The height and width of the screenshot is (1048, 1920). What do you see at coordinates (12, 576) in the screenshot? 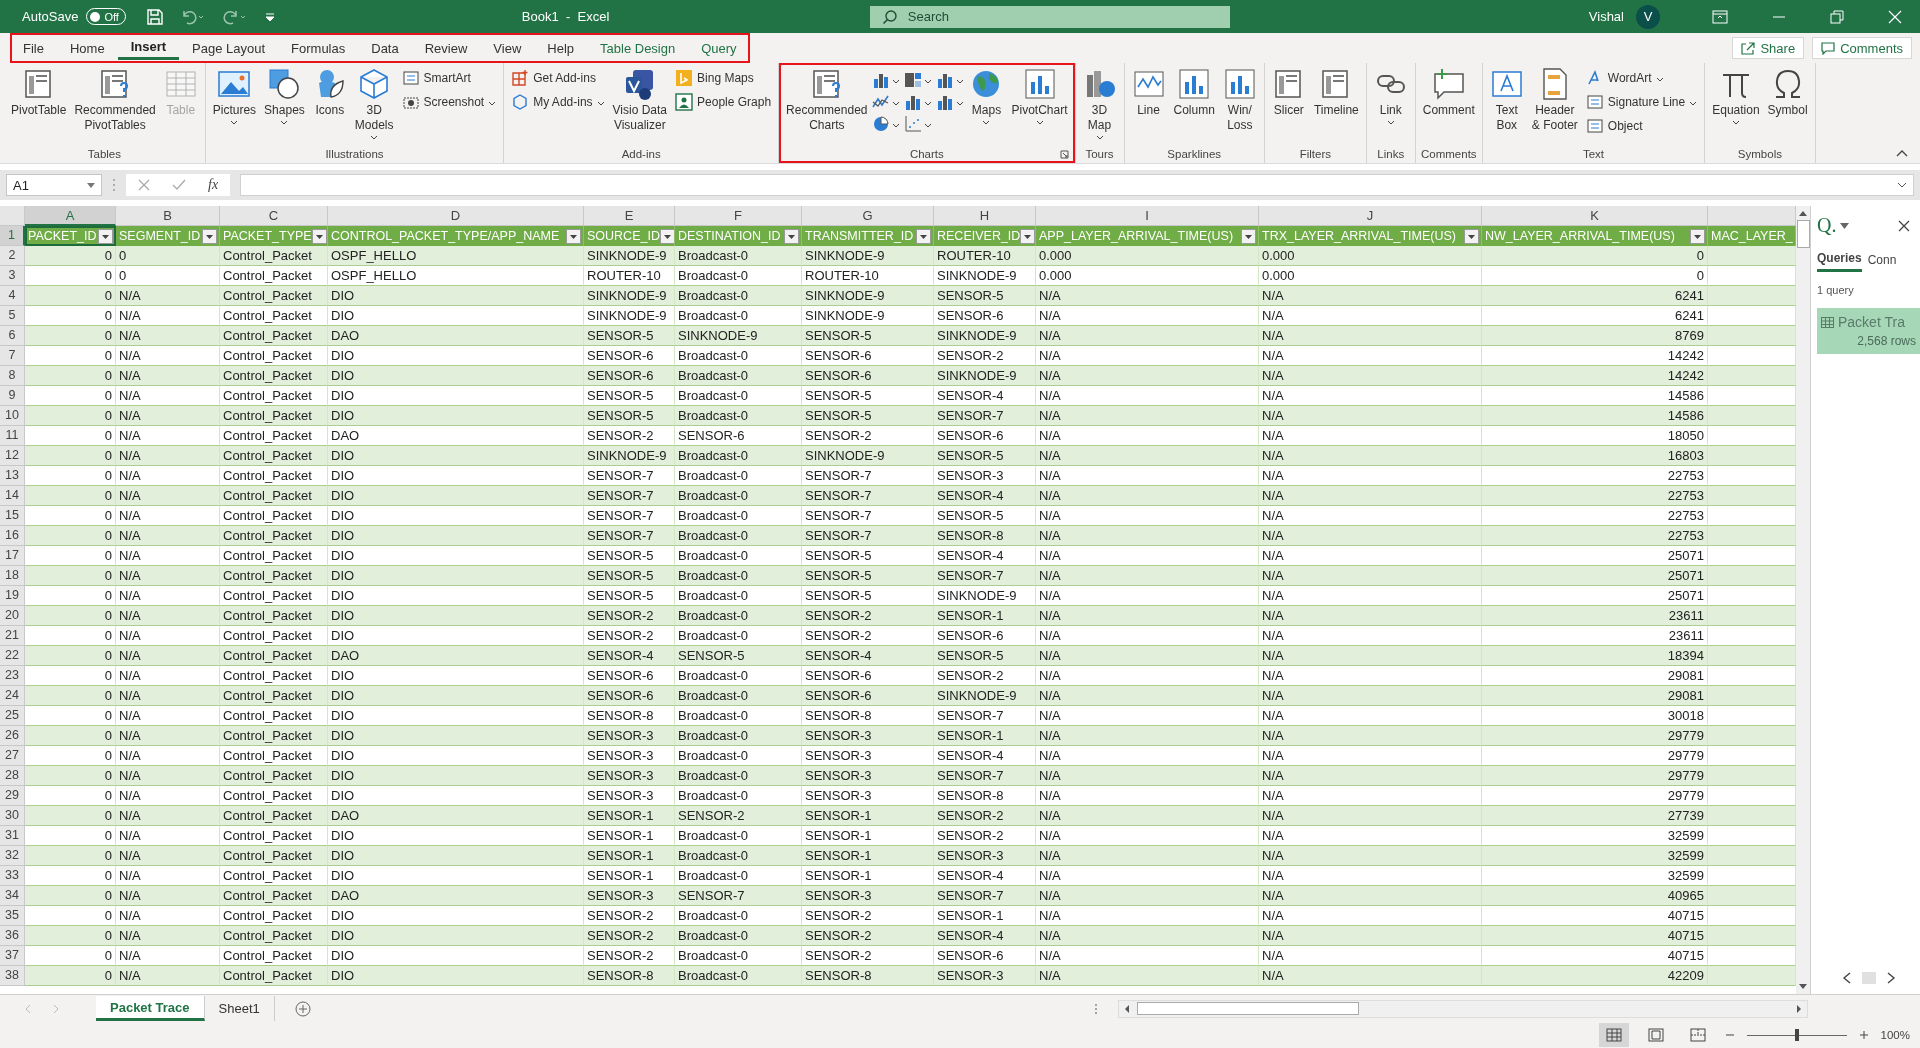
I see `row-header: 18` at bounding box center [12, 576].